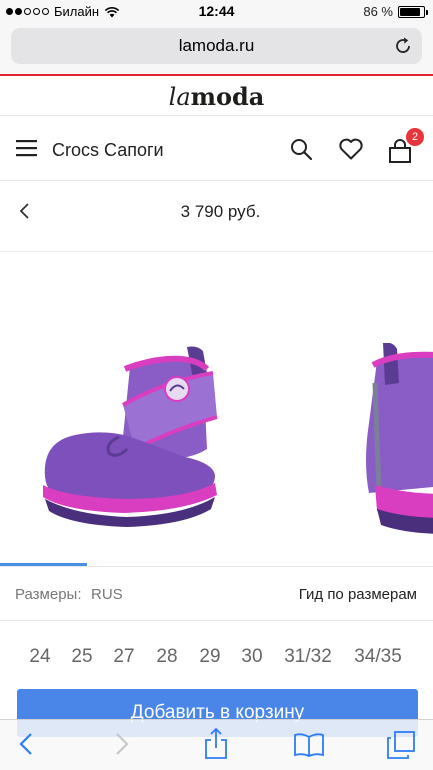 This screenshot has height=770, width=433. I want to click on battery-icon, so click(413, 11).